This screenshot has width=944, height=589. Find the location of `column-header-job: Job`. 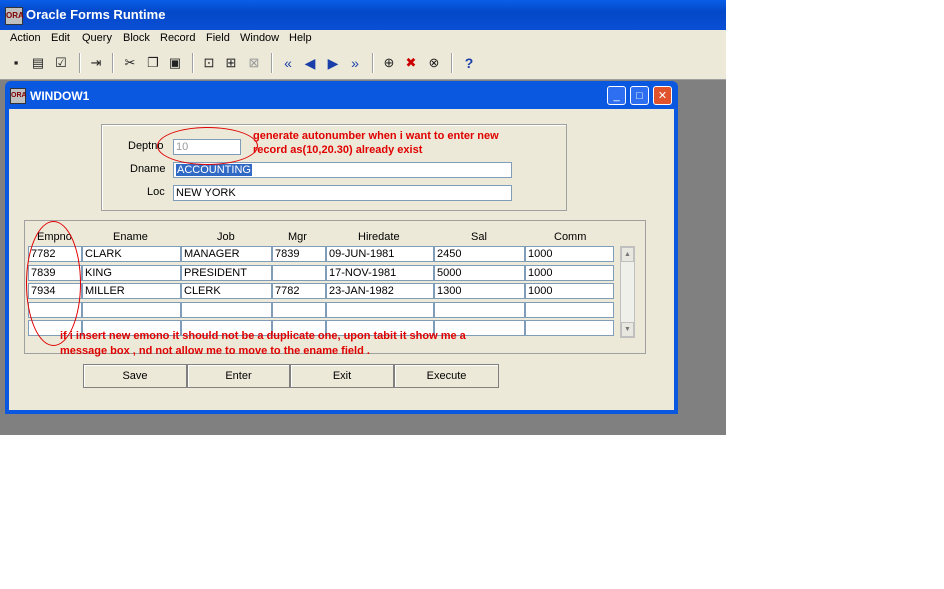

column-header-job: Job is located at coordinates (226, 237).